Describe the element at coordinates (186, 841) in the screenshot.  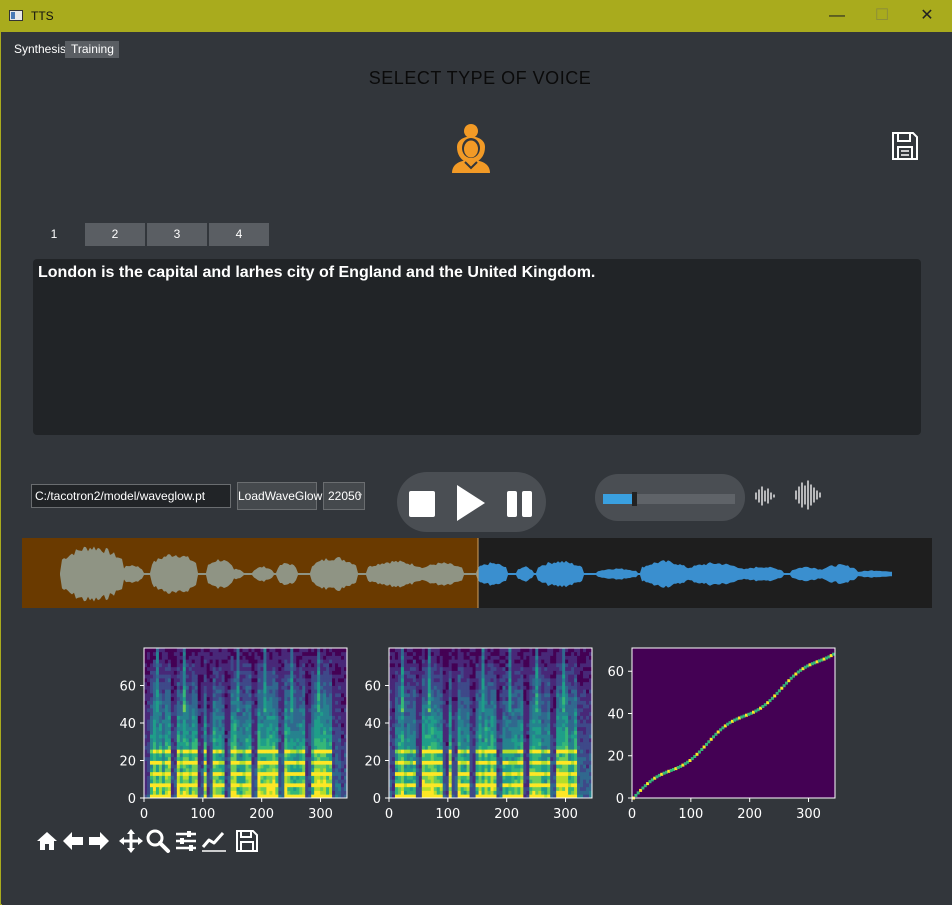
I see `configure-subplots-icon` at that location.